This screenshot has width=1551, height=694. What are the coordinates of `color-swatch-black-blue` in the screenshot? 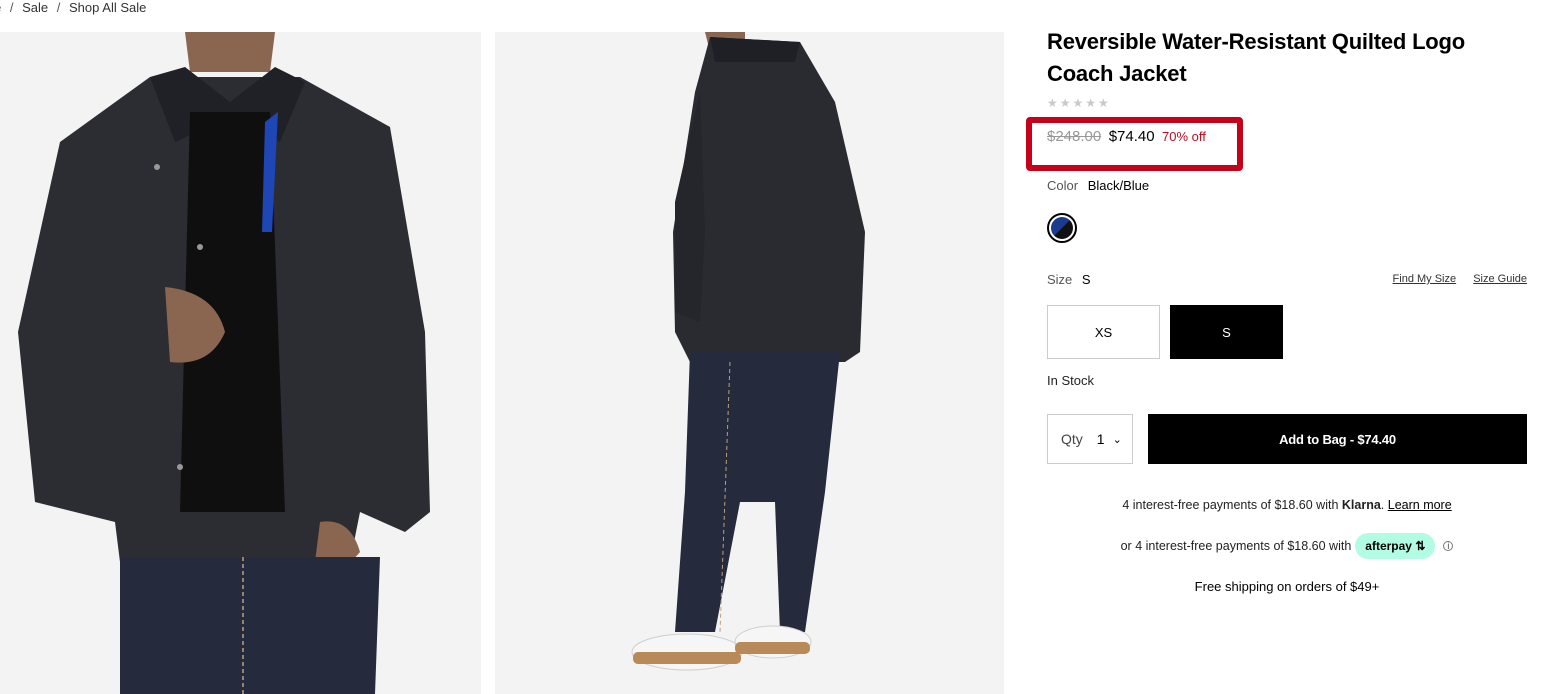 It's located at (1062, 228).